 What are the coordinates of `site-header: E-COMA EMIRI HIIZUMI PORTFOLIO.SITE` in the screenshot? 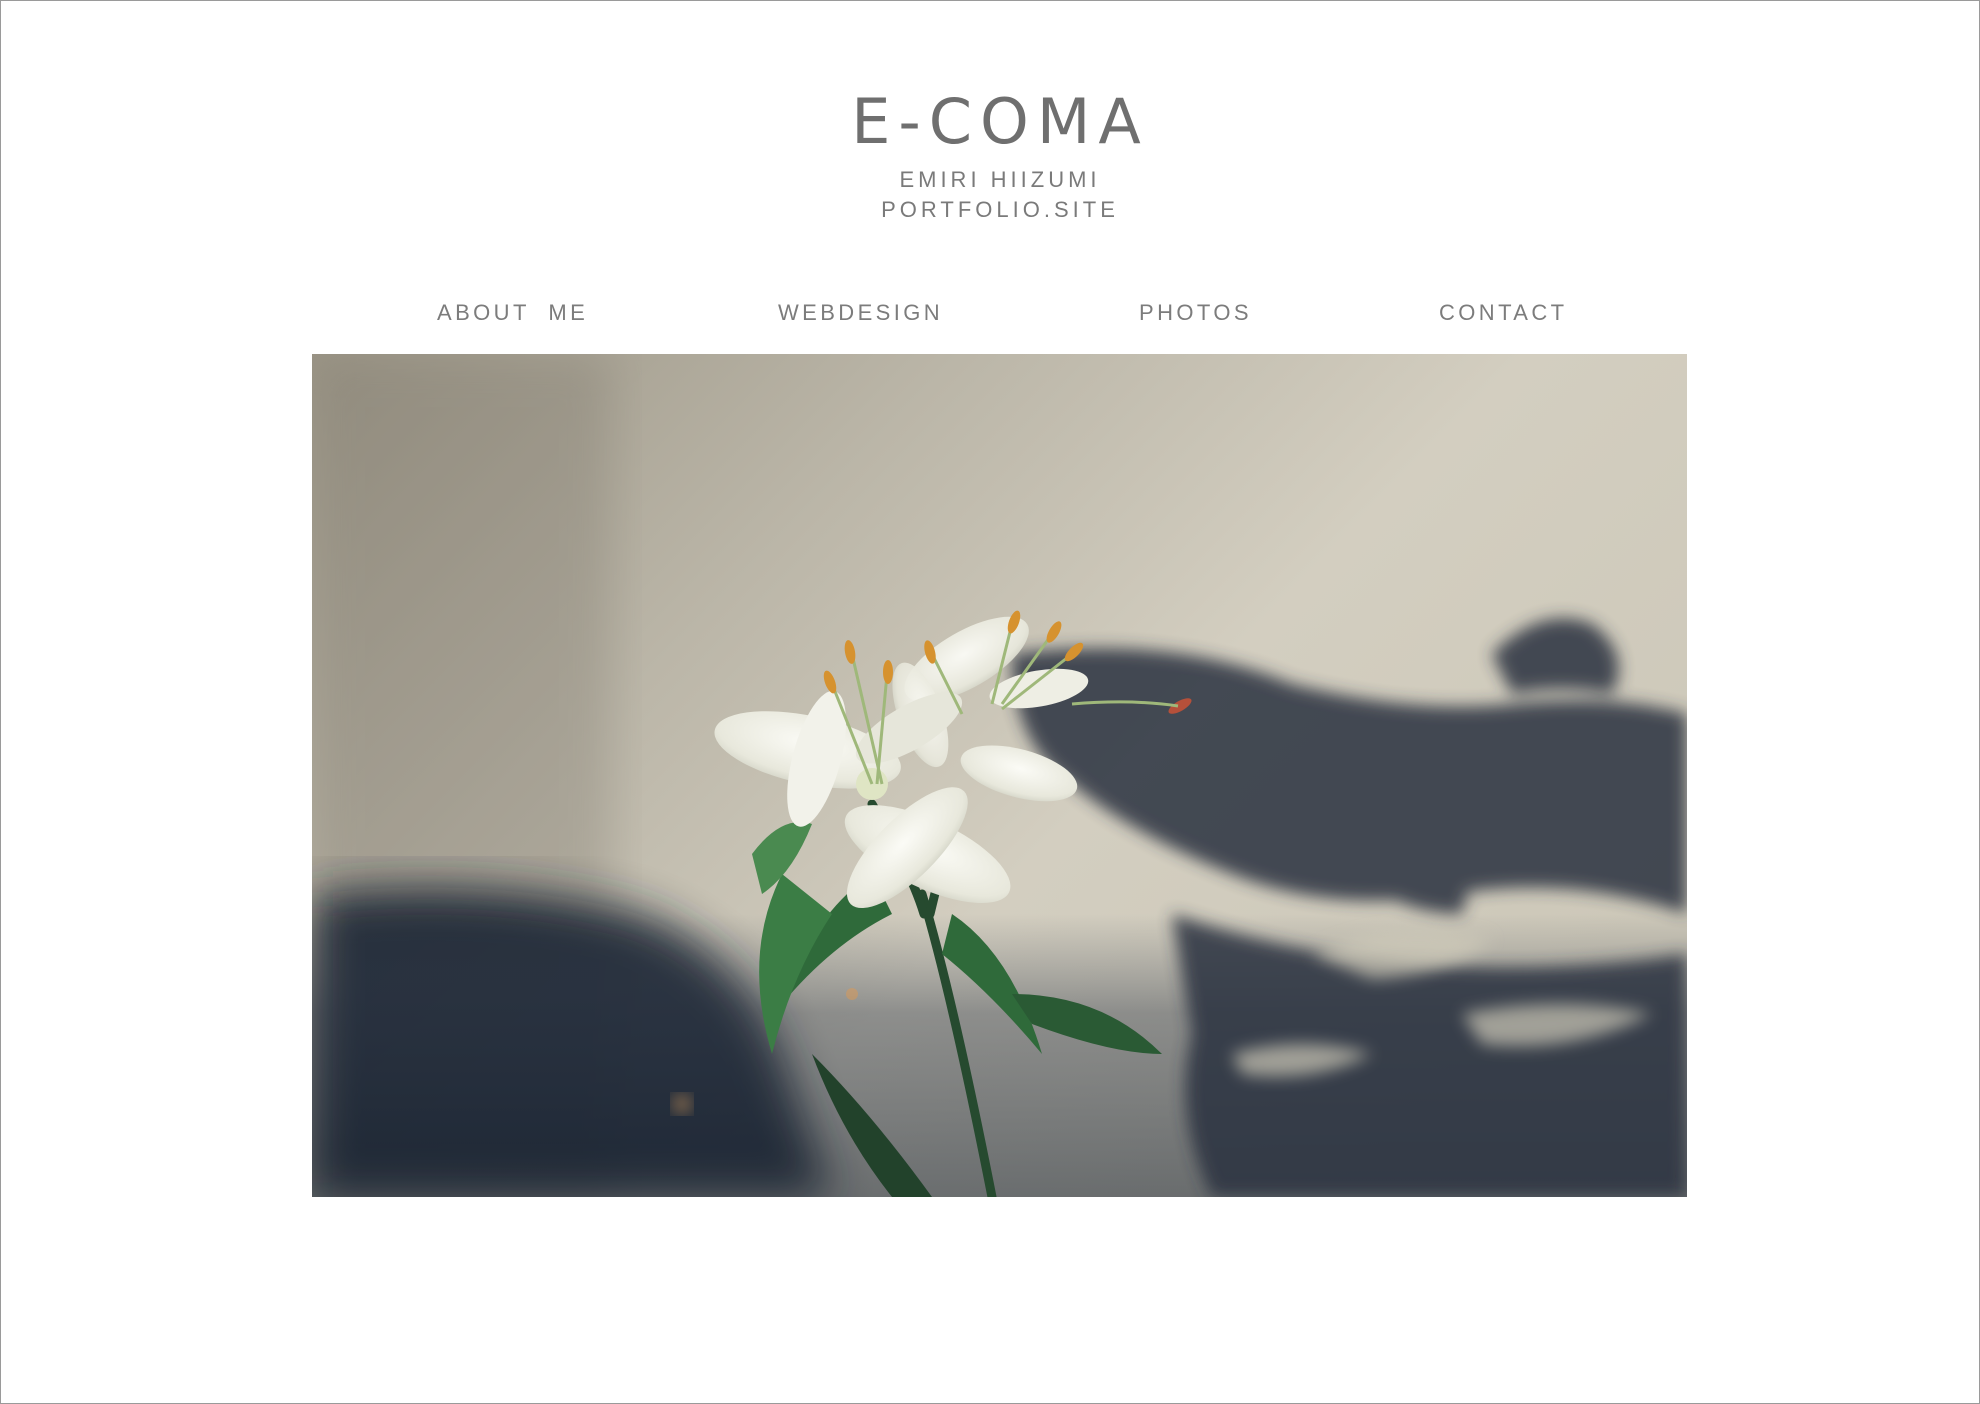 It's located at (990, 152).